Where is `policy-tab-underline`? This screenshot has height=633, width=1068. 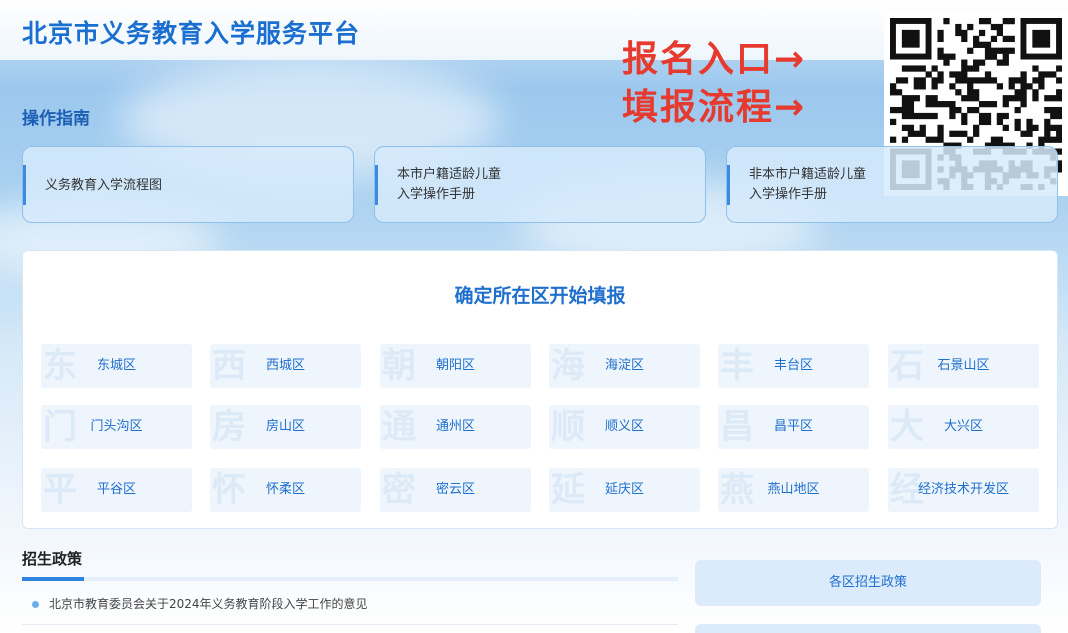 policy-tab-underline is located at coordinates (350, 579).